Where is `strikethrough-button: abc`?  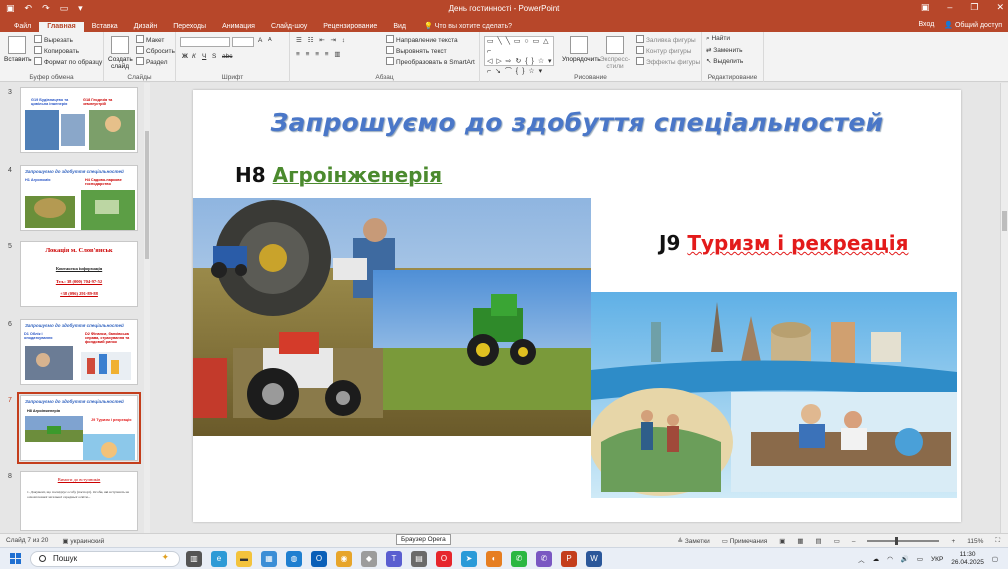
strikethrough-button: abc is located at coordinates (227, 56).